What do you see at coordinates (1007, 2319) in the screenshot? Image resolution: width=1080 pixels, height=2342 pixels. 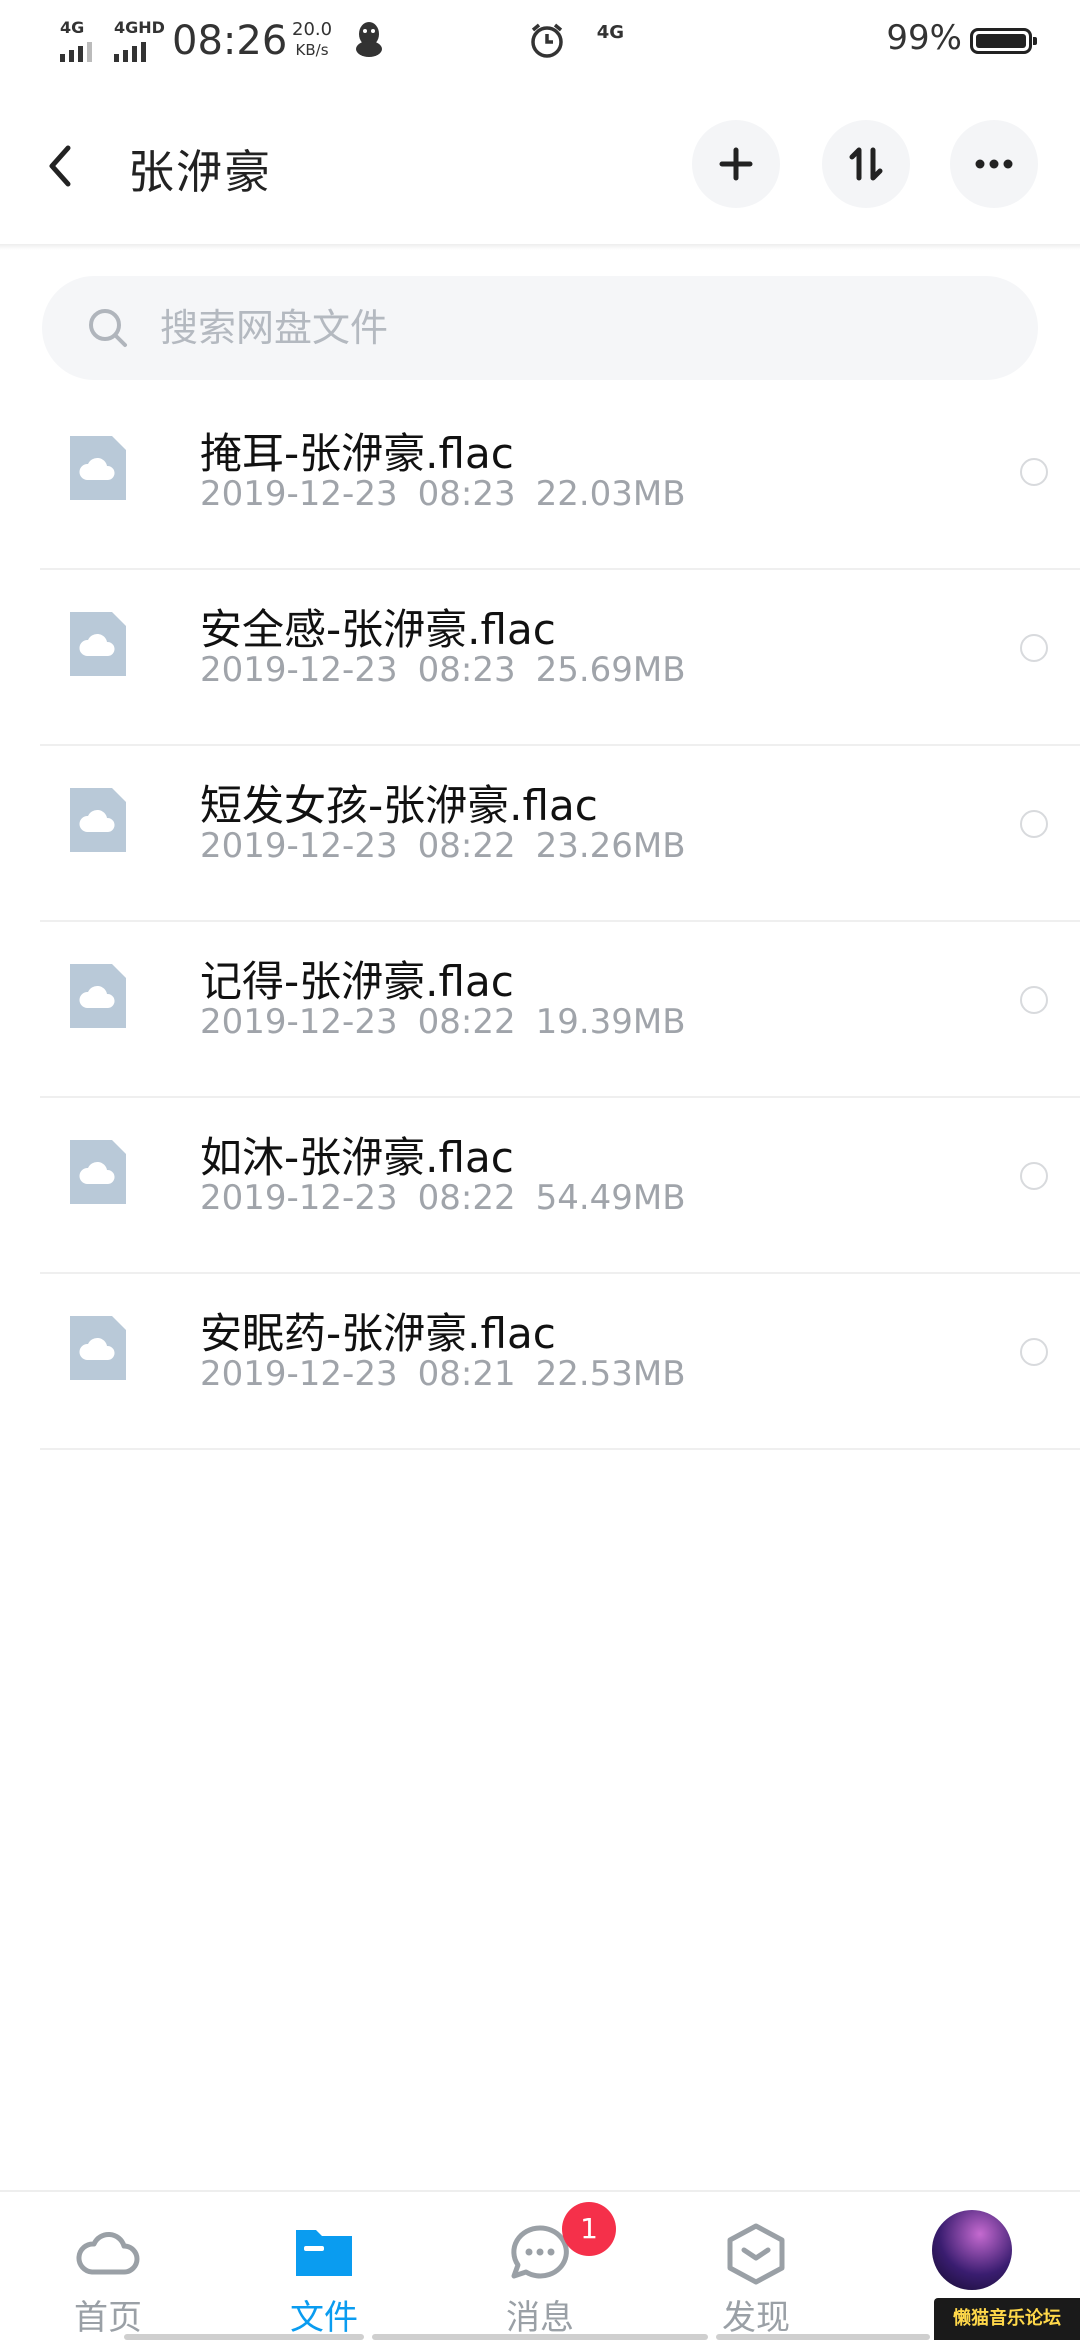 I see `watermark: 懒猫音乐论坛` at bounding box center [1007, 2319].